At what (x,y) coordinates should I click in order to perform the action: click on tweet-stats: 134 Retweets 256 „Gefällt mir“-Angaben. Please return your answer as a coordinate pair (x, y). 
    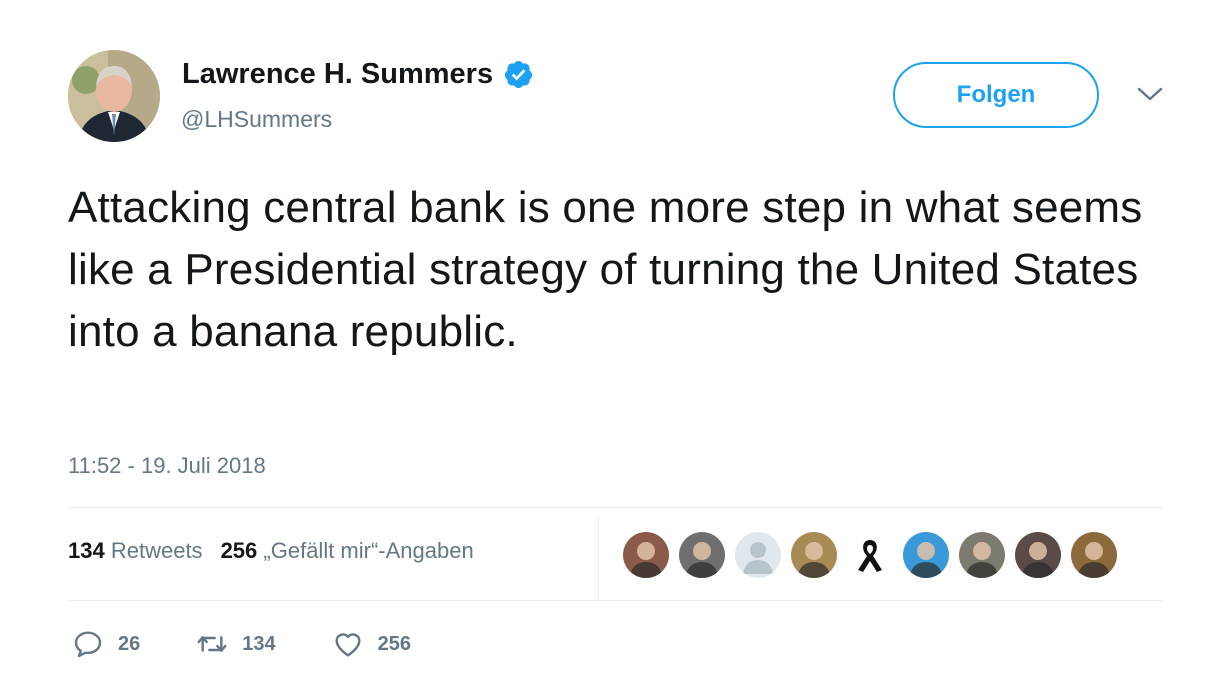
    Looking at the image, I should click on (271, 551).